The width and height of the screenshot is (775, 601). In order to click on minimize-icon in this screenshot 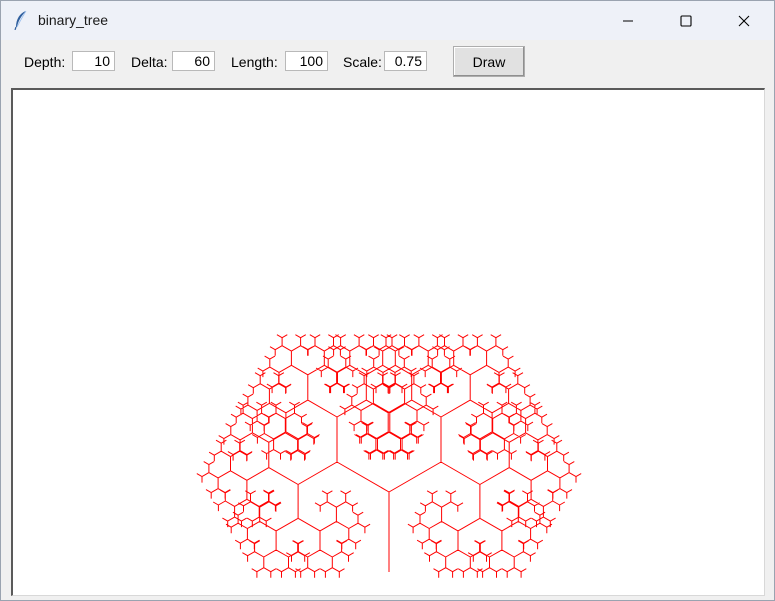, I will do `click(628, 20)`.